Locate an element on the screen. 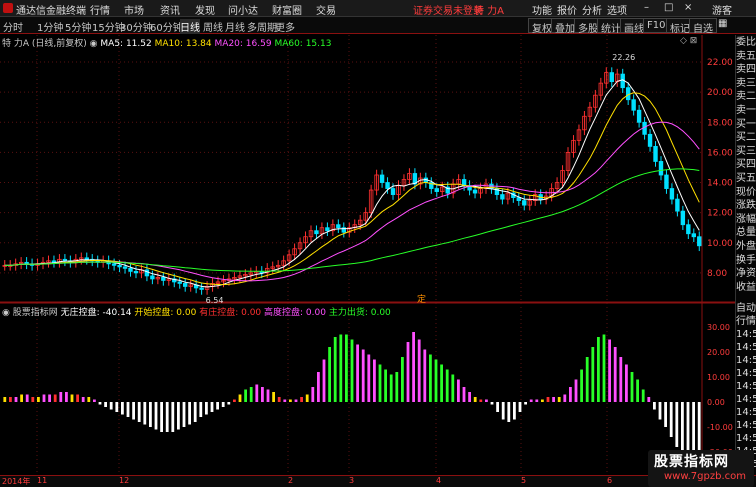  period-30min: 30分钟 is located at coordinates (136, 26).